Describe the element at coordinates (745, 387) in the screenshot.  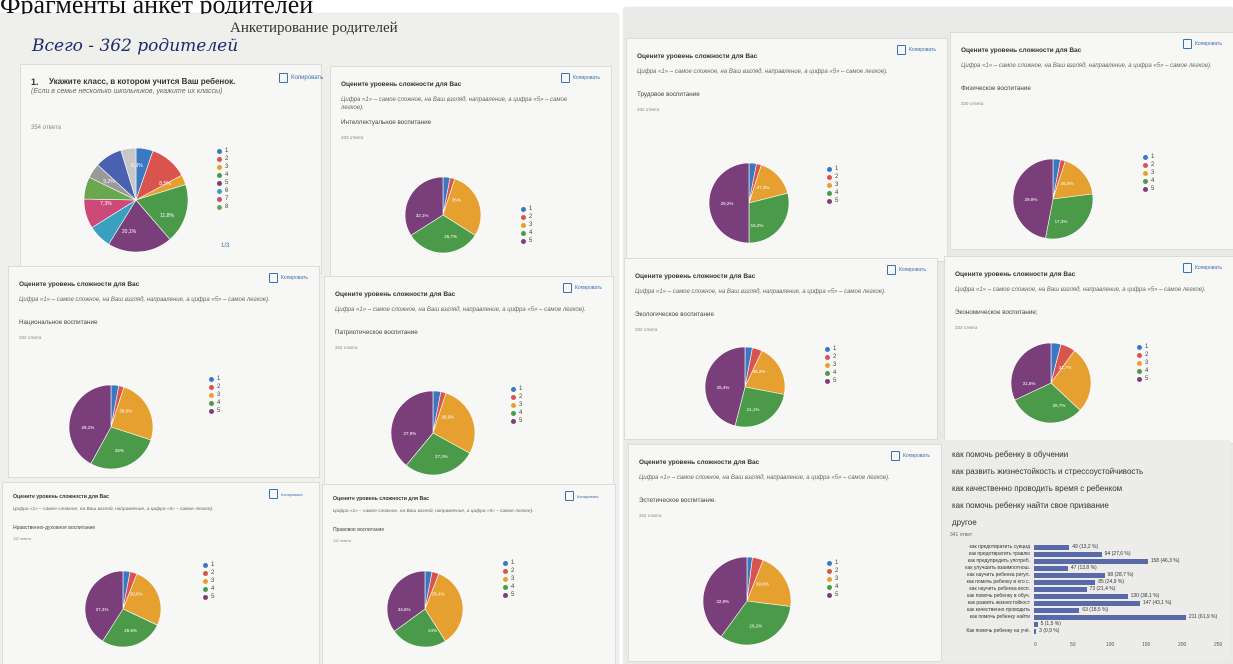
I see `pie-chart: 46,2% 25,4% 21,1%` at that location.